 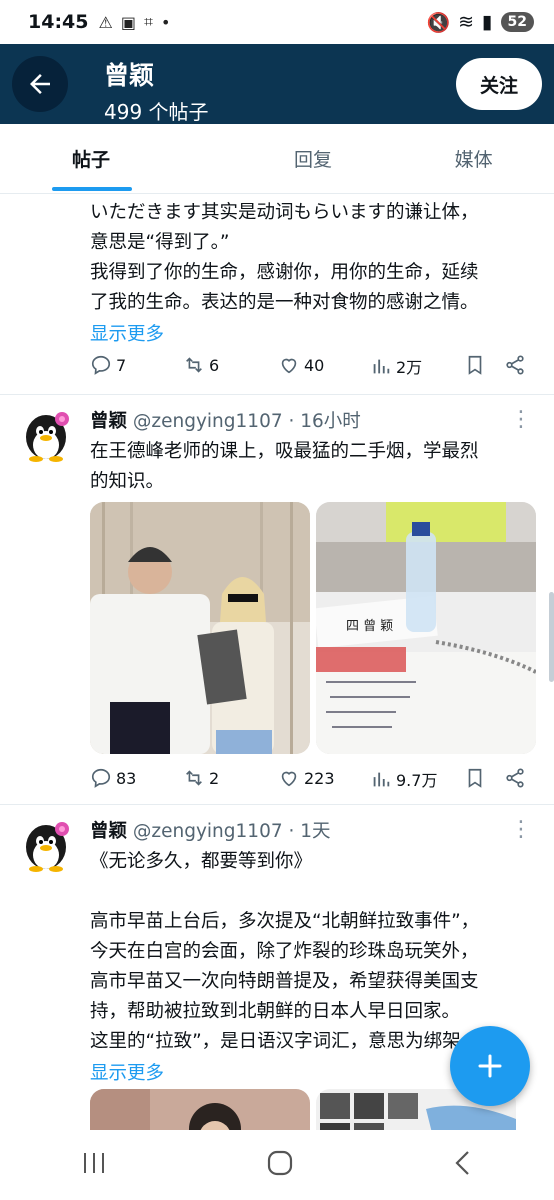 I want to click on post-author-line: 曾颖 @zengying1107 · 1天, so click(x=210, y=830).